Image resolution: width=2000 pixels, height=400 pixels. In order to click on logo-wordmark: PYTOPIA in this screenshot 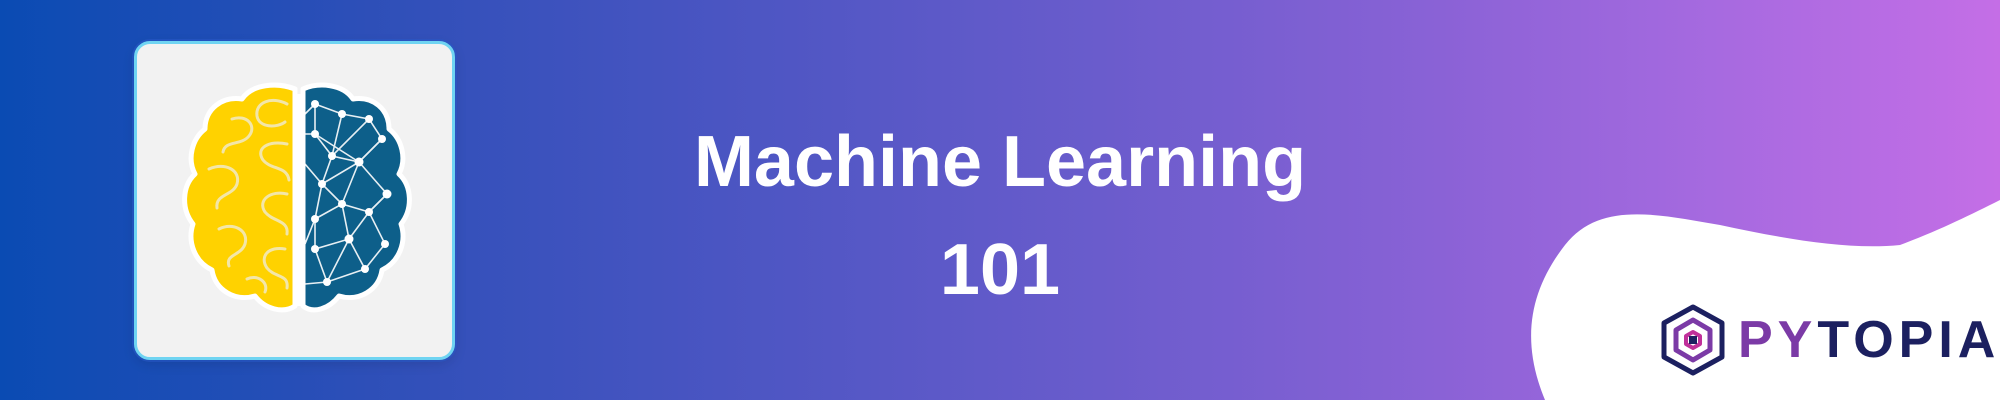, I will do `click(1869, 340)`.